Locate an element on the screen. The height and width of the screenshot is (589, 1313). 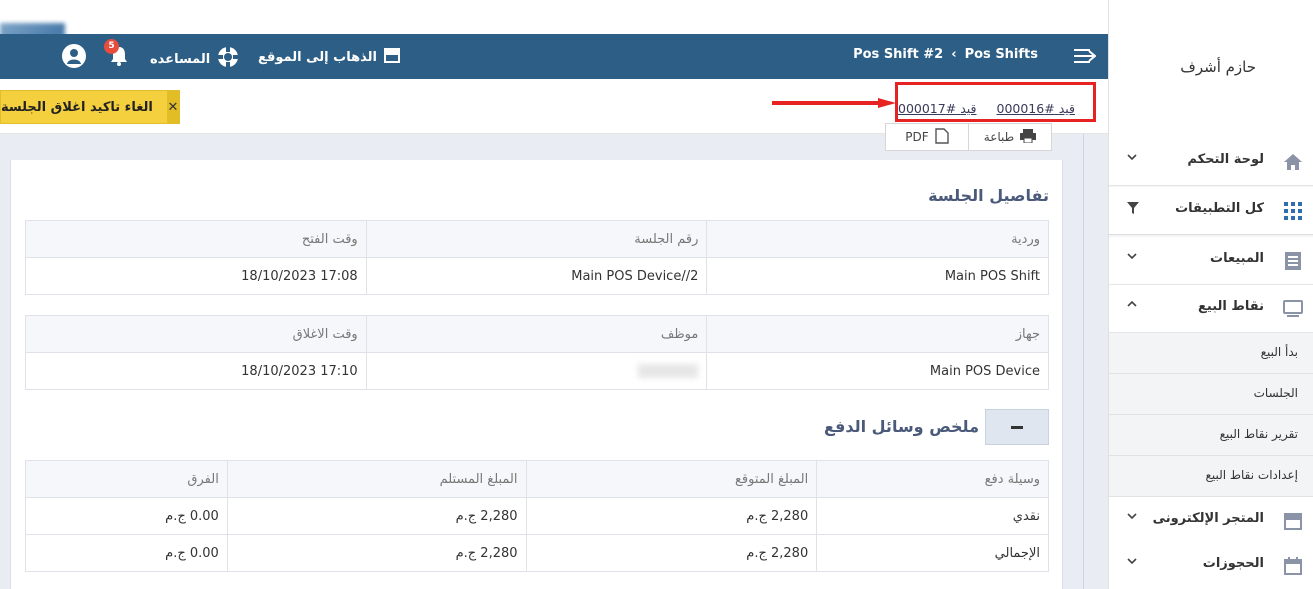
bell-icon is located at coordinates (119, 59).